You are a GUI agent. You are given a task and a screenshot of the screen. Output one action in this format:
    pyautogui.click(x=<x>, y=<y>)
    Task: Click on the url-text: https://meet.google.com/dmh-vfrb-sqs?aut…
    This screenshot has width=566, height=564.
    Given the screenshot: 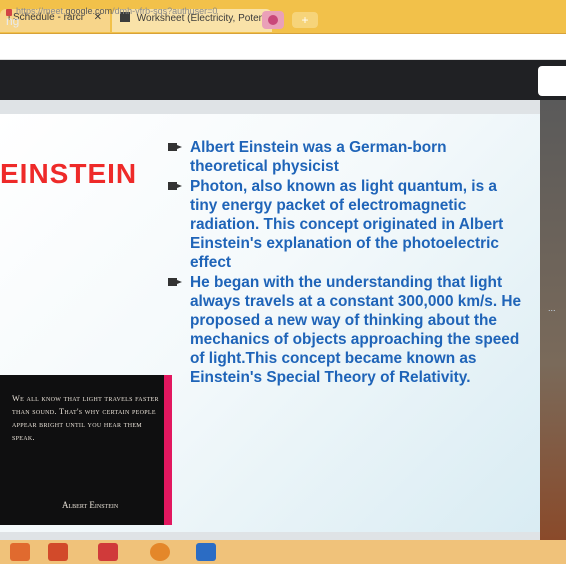 What is the action you would take?
    pyautogui.click(x=116, y=11)
    